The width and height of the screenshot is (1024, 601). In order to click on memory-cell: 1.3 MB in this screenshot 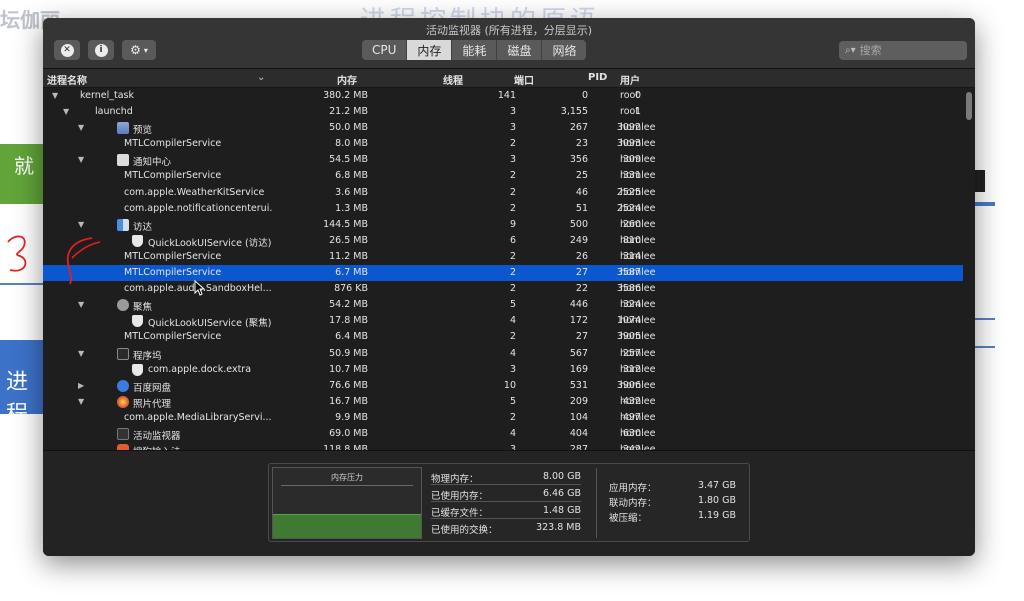, I will do `click(351, 208)`.